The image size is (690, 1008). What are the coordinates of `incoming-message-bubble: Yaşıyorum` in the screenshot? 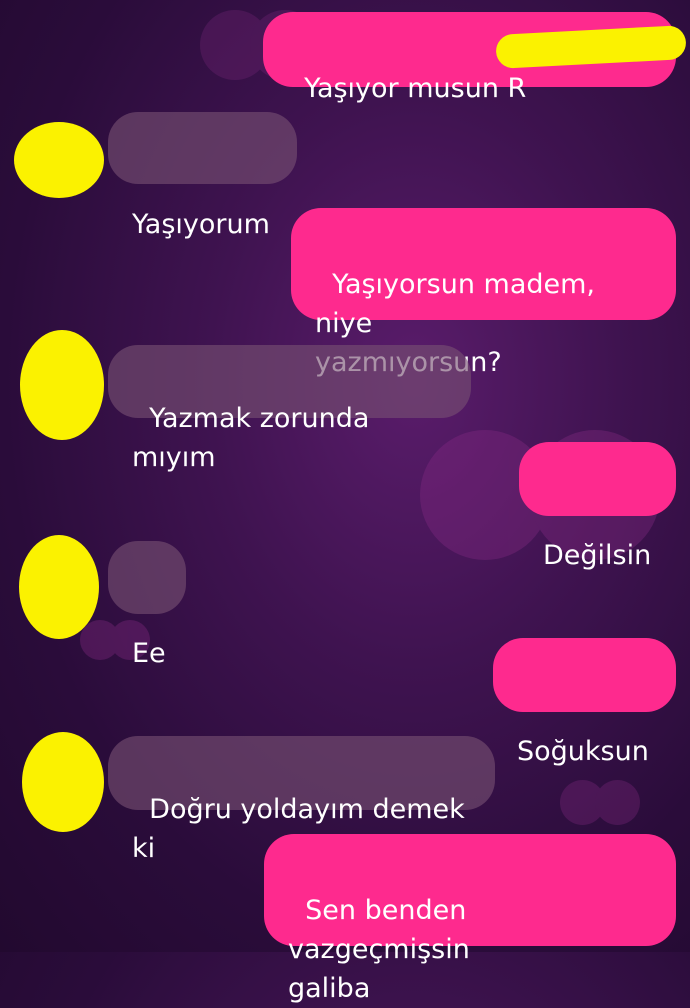 It's located at (202, 176).